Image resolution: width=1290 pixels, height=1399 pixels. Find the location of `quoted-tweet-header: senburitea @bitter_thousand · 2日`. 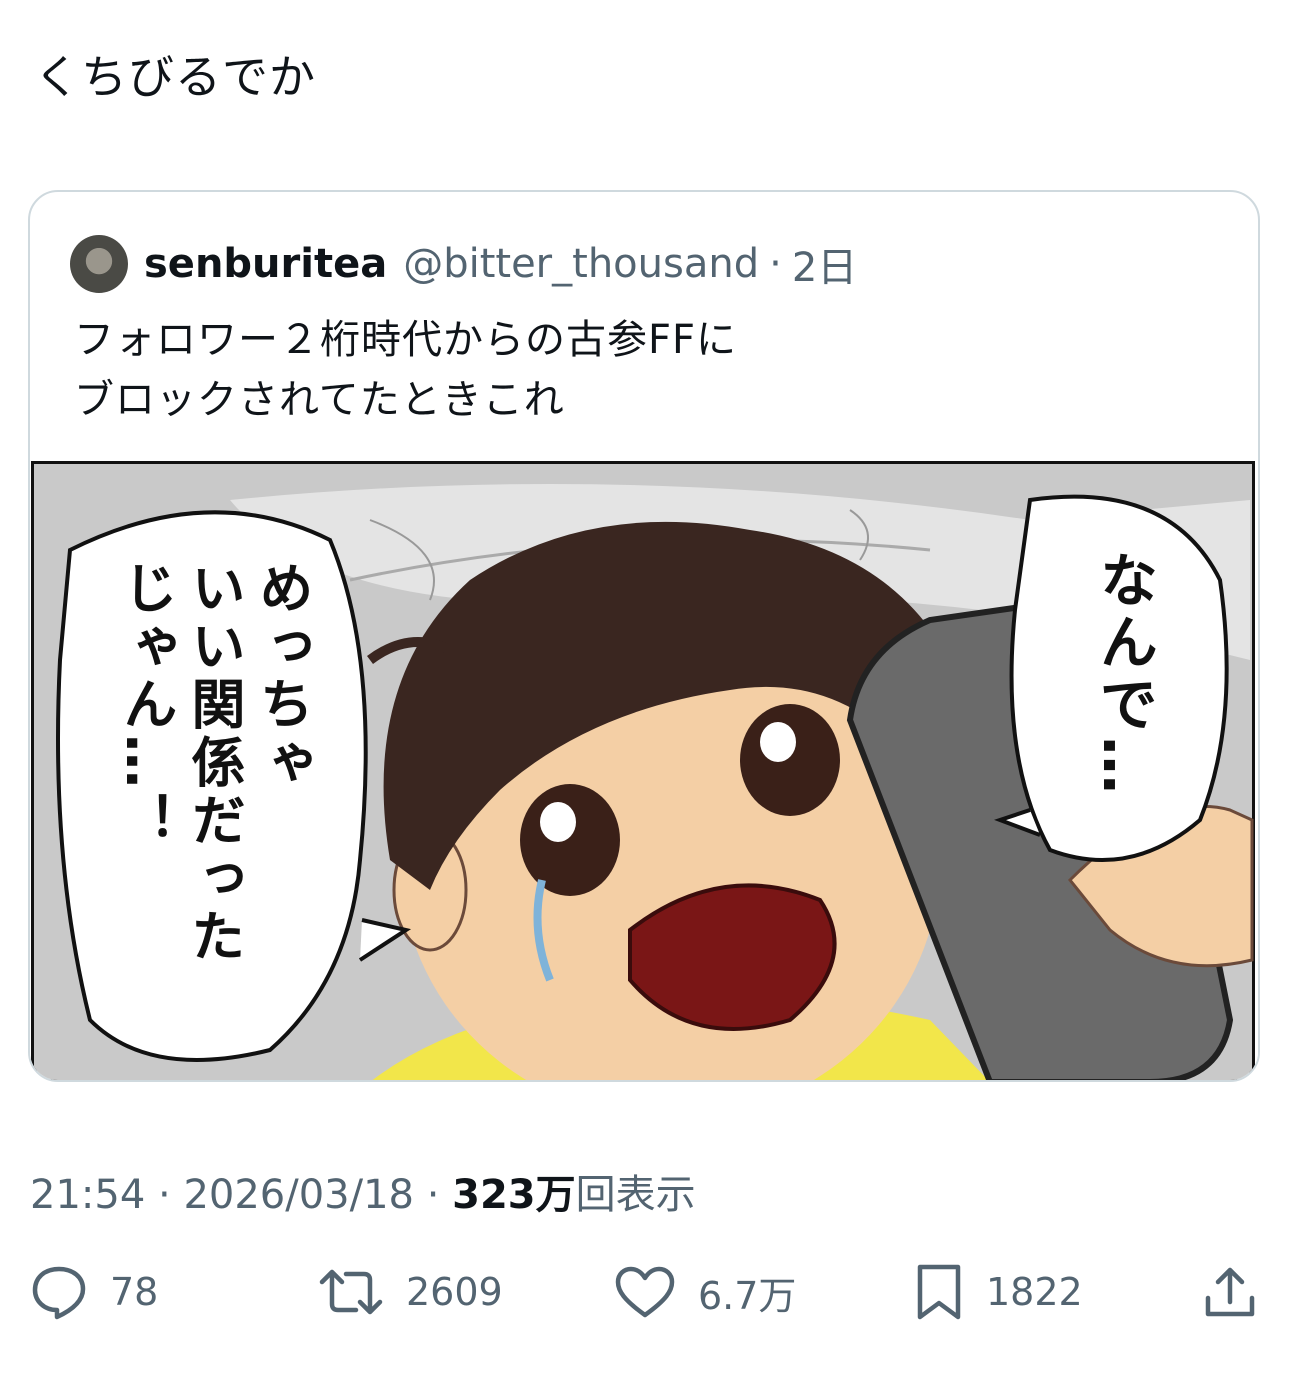

quoted-tweet-header: senburitea @bitter_thousand · 2日 is located at coordinates (463, 264).